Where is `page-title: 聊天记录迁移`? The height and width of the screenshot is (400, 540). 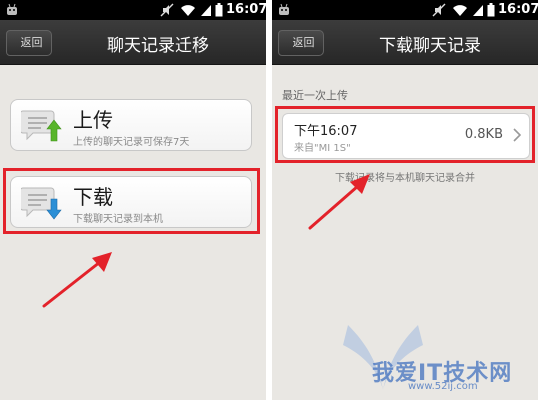
page-title: 聊天记录迁移 is located at coordinates (158, 46).